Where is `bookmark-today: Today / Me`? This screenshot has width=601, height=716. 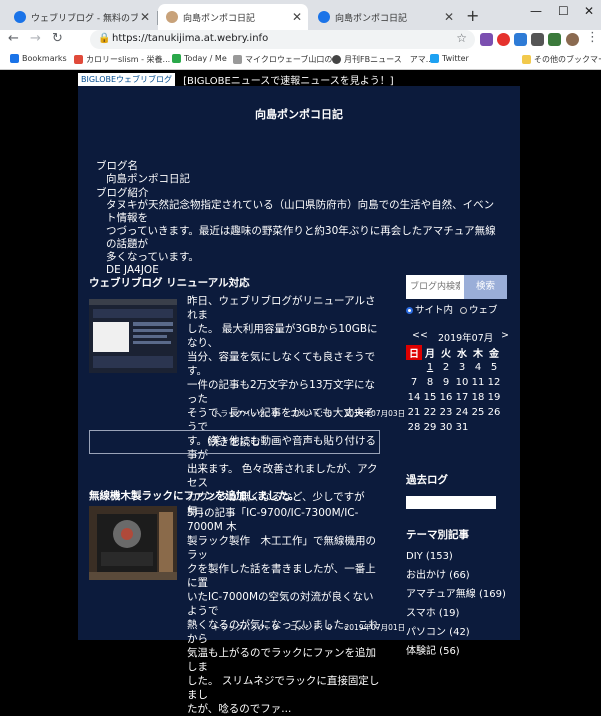
bookmark-today: Today / Me is located at coordinates (199, 58).